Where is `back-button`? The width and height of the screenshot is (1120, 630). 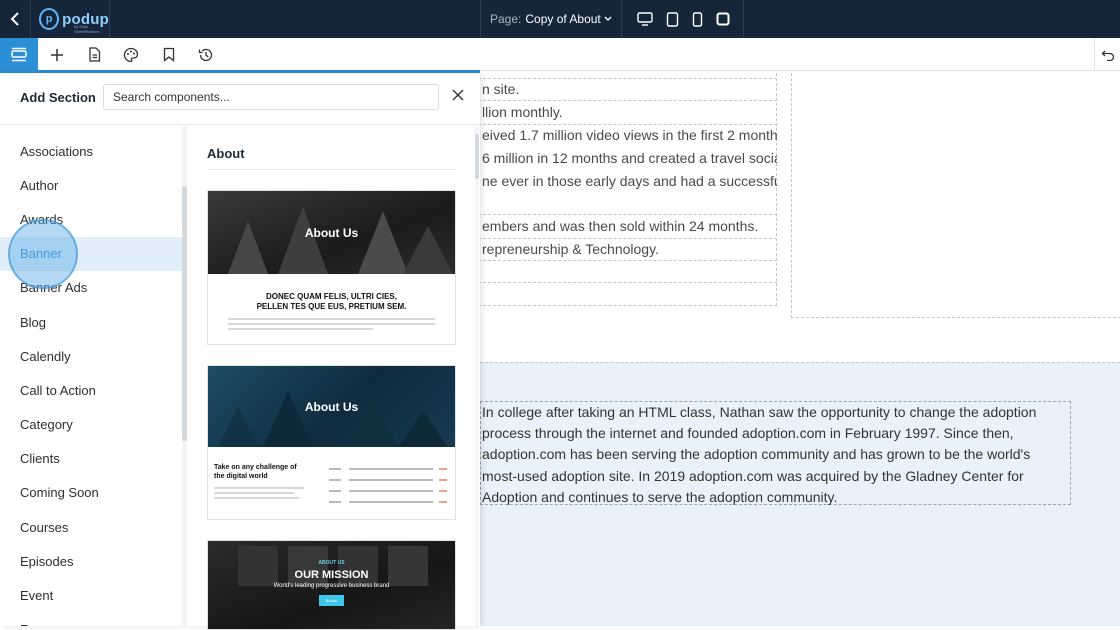 back-button is located at coordinates (15, 19).